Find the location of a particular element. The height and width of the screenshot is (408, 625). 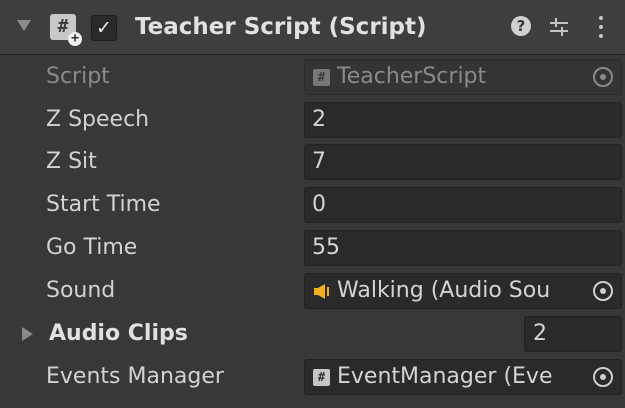

start-time-row: Start Time 0 is located at coordinates (312, 205).